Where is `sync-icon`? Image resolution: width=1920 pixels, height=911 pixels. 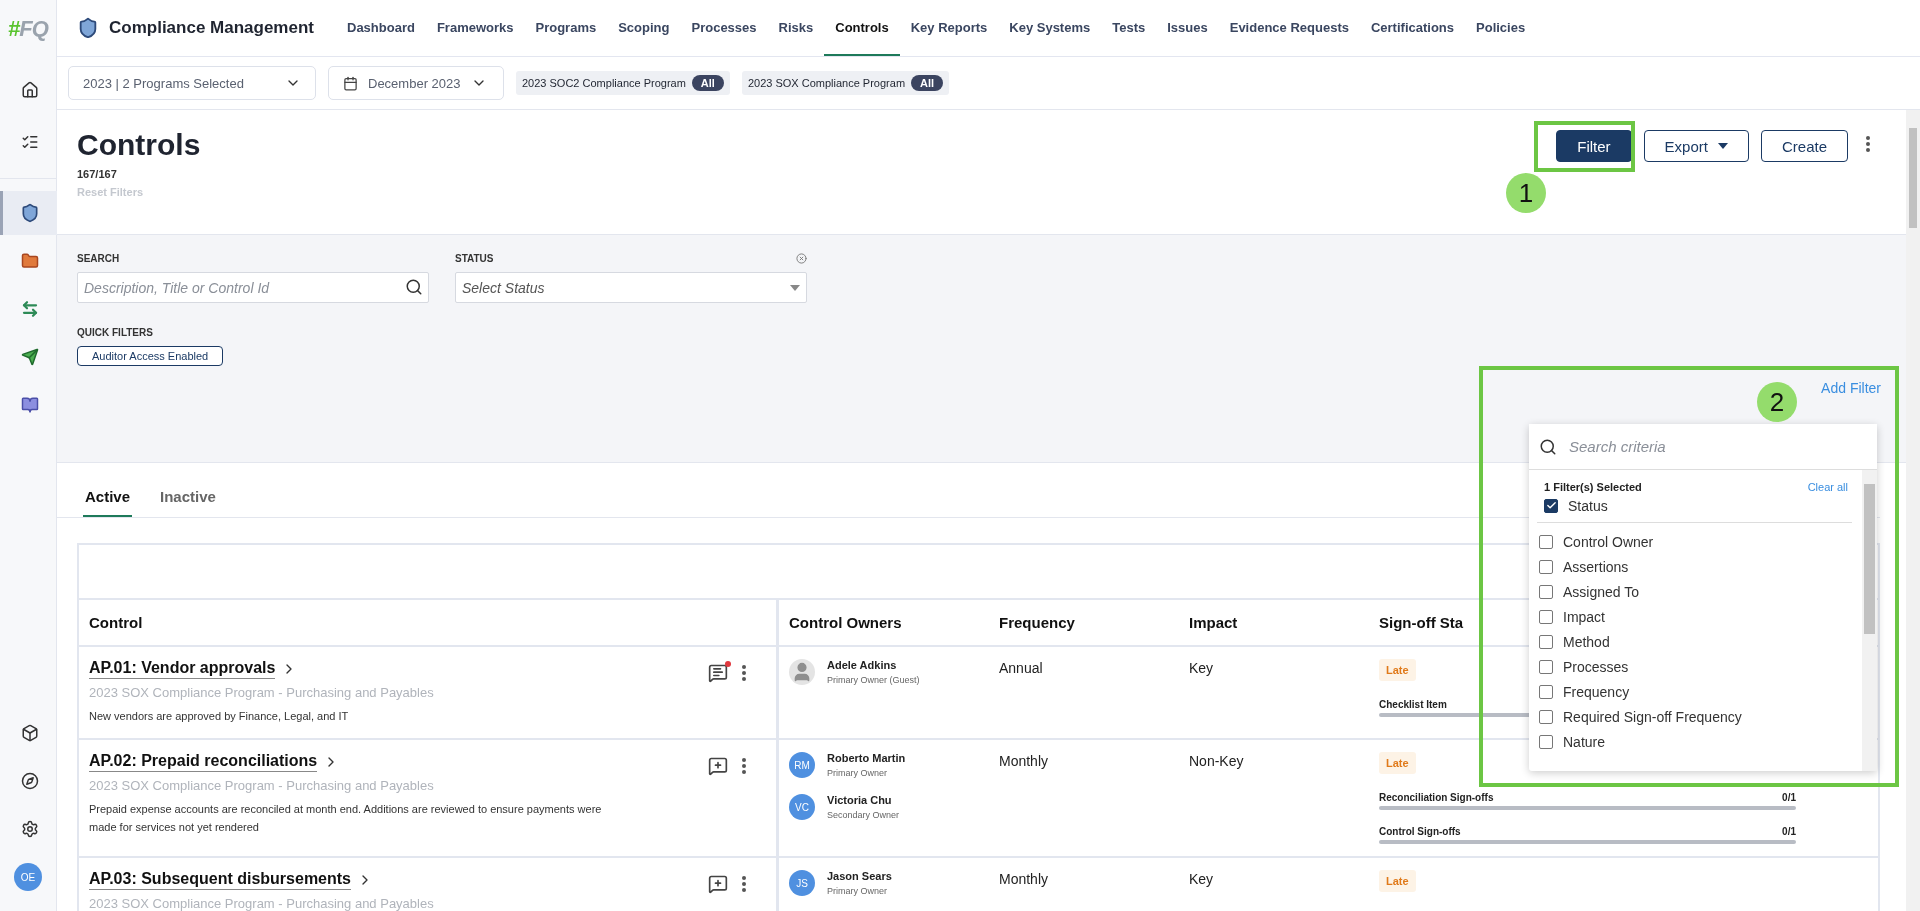 sync-icon is located at coordinates (29, 309).